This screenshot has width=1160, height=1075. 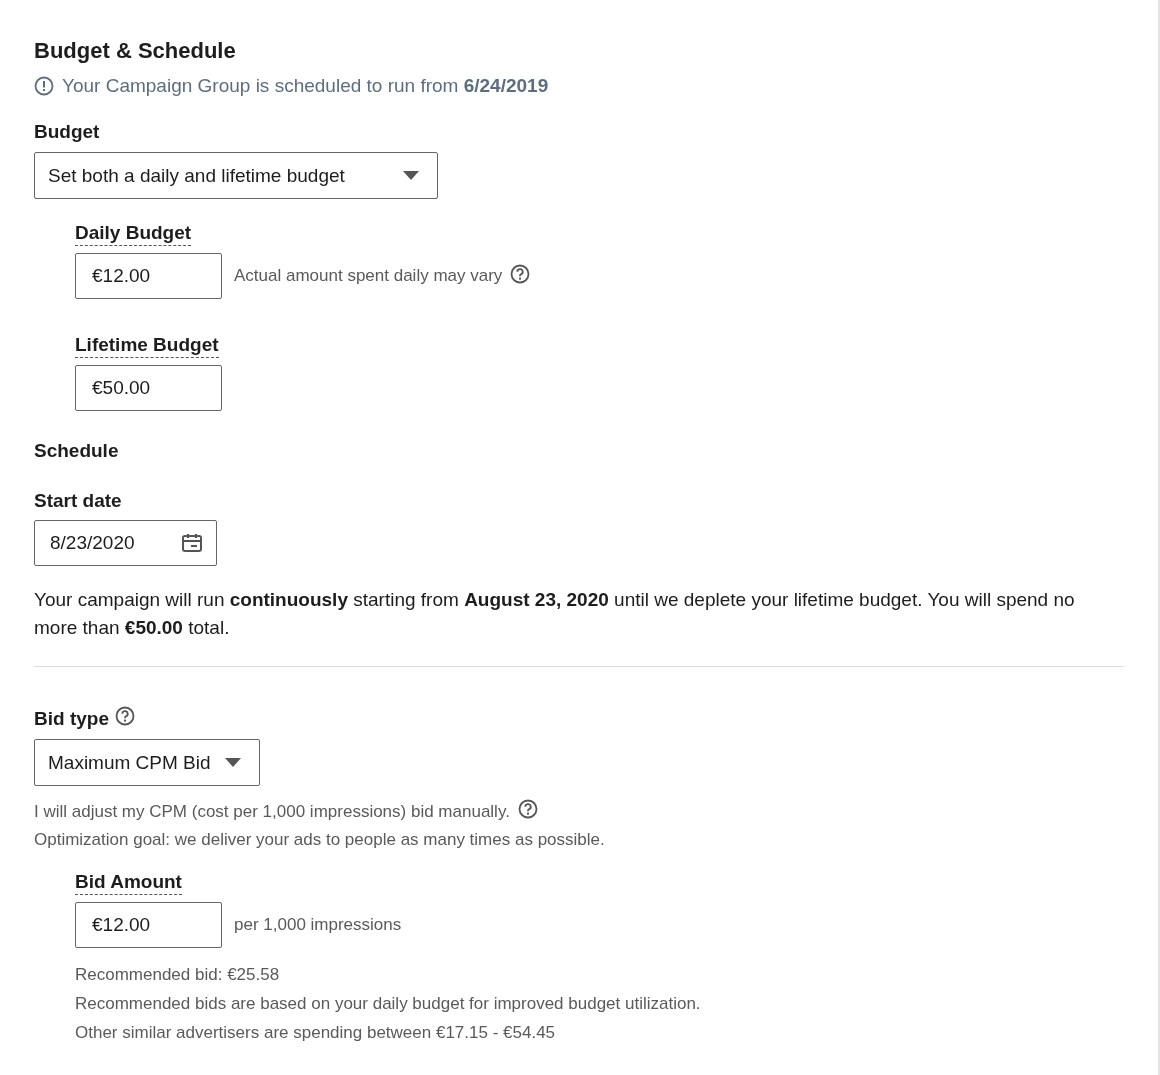 I want to click on calendar-icon, so click(x=192, y=543).